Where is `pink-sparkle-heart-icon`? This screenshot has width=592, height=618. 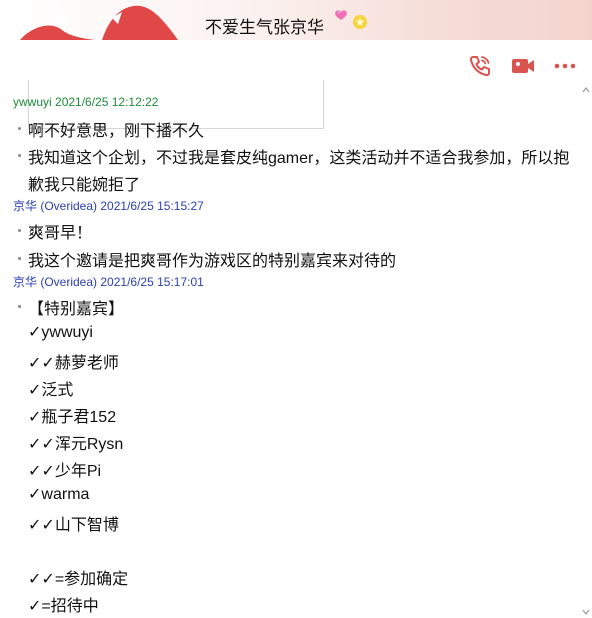 pink-sparkle-heart-icon is located at coordinates (341, 15).